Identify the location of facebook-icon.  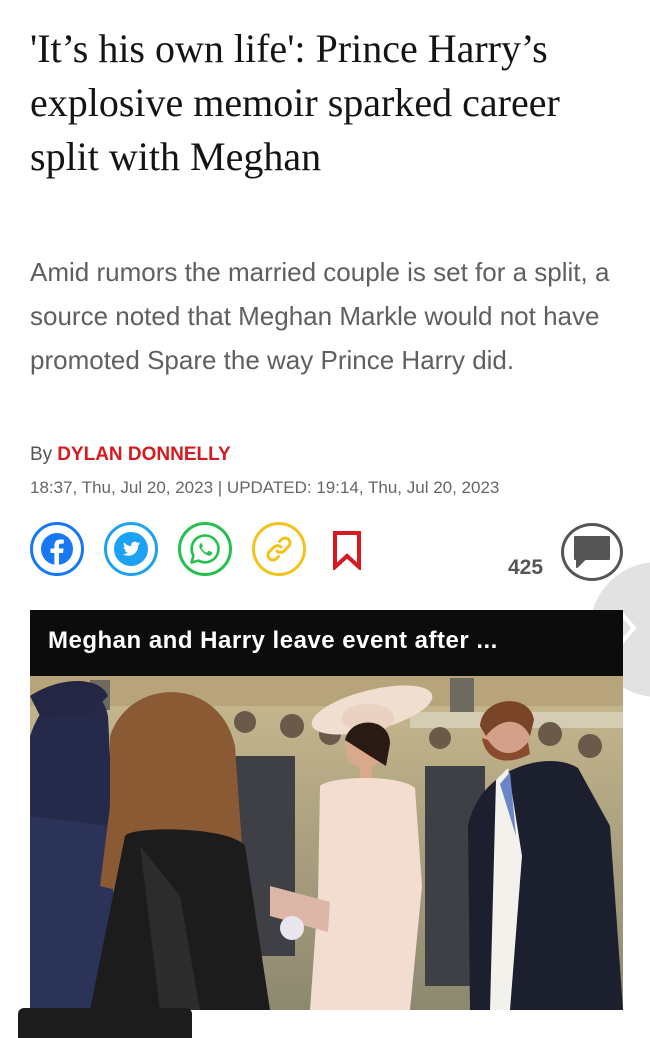
(57, 549).